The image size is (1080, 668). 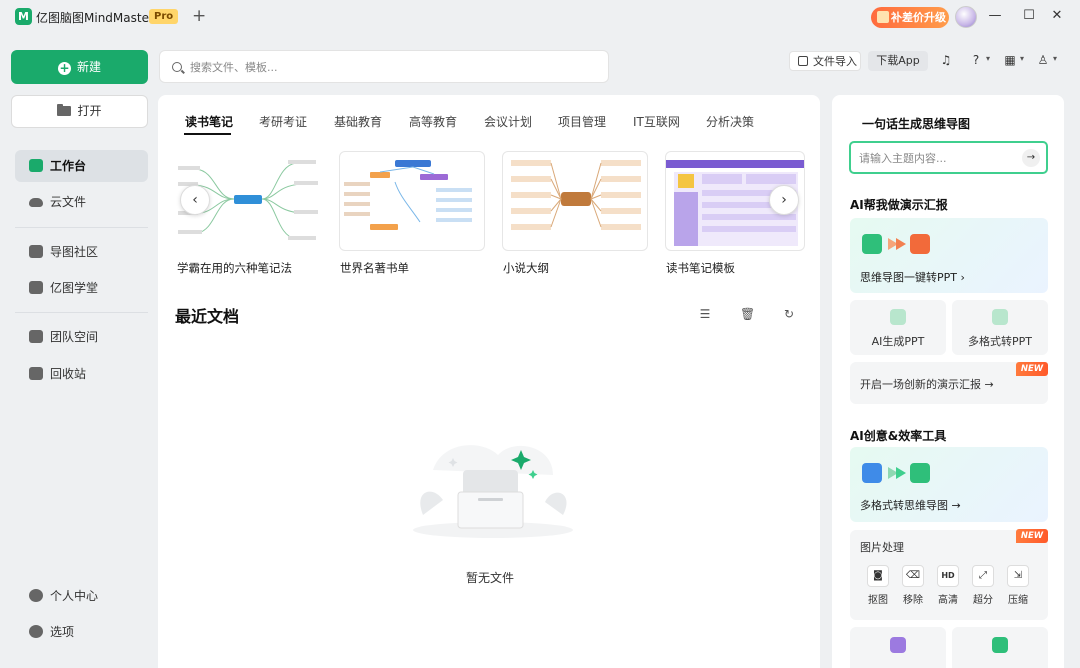 I want to click on cutout-icon: ◙, so click(x=878, y=576).